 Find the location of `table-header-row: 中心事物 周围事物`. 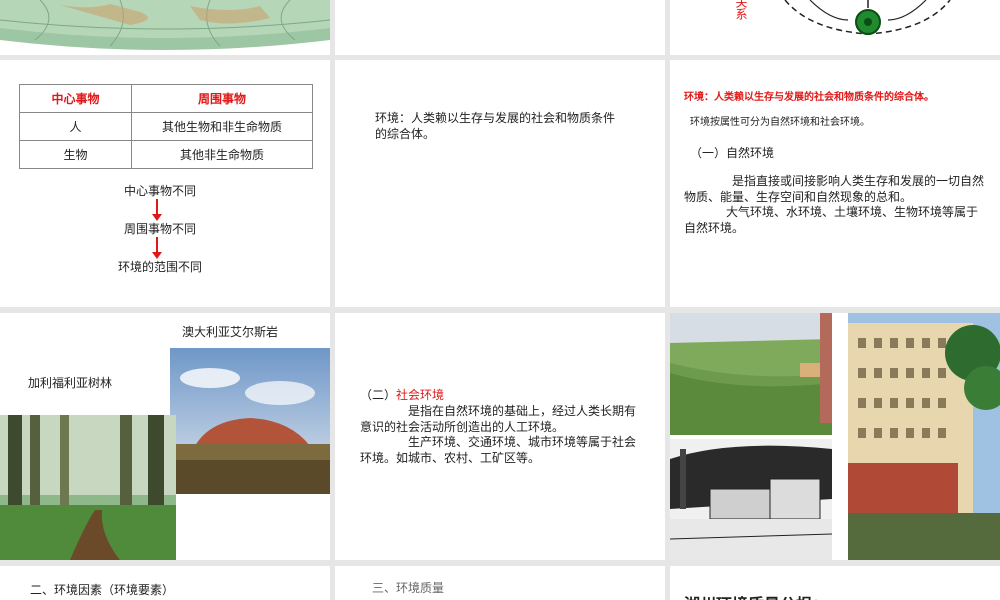

table-header-row: 中心事物 周围事物 is located at coordinates (166, 98).